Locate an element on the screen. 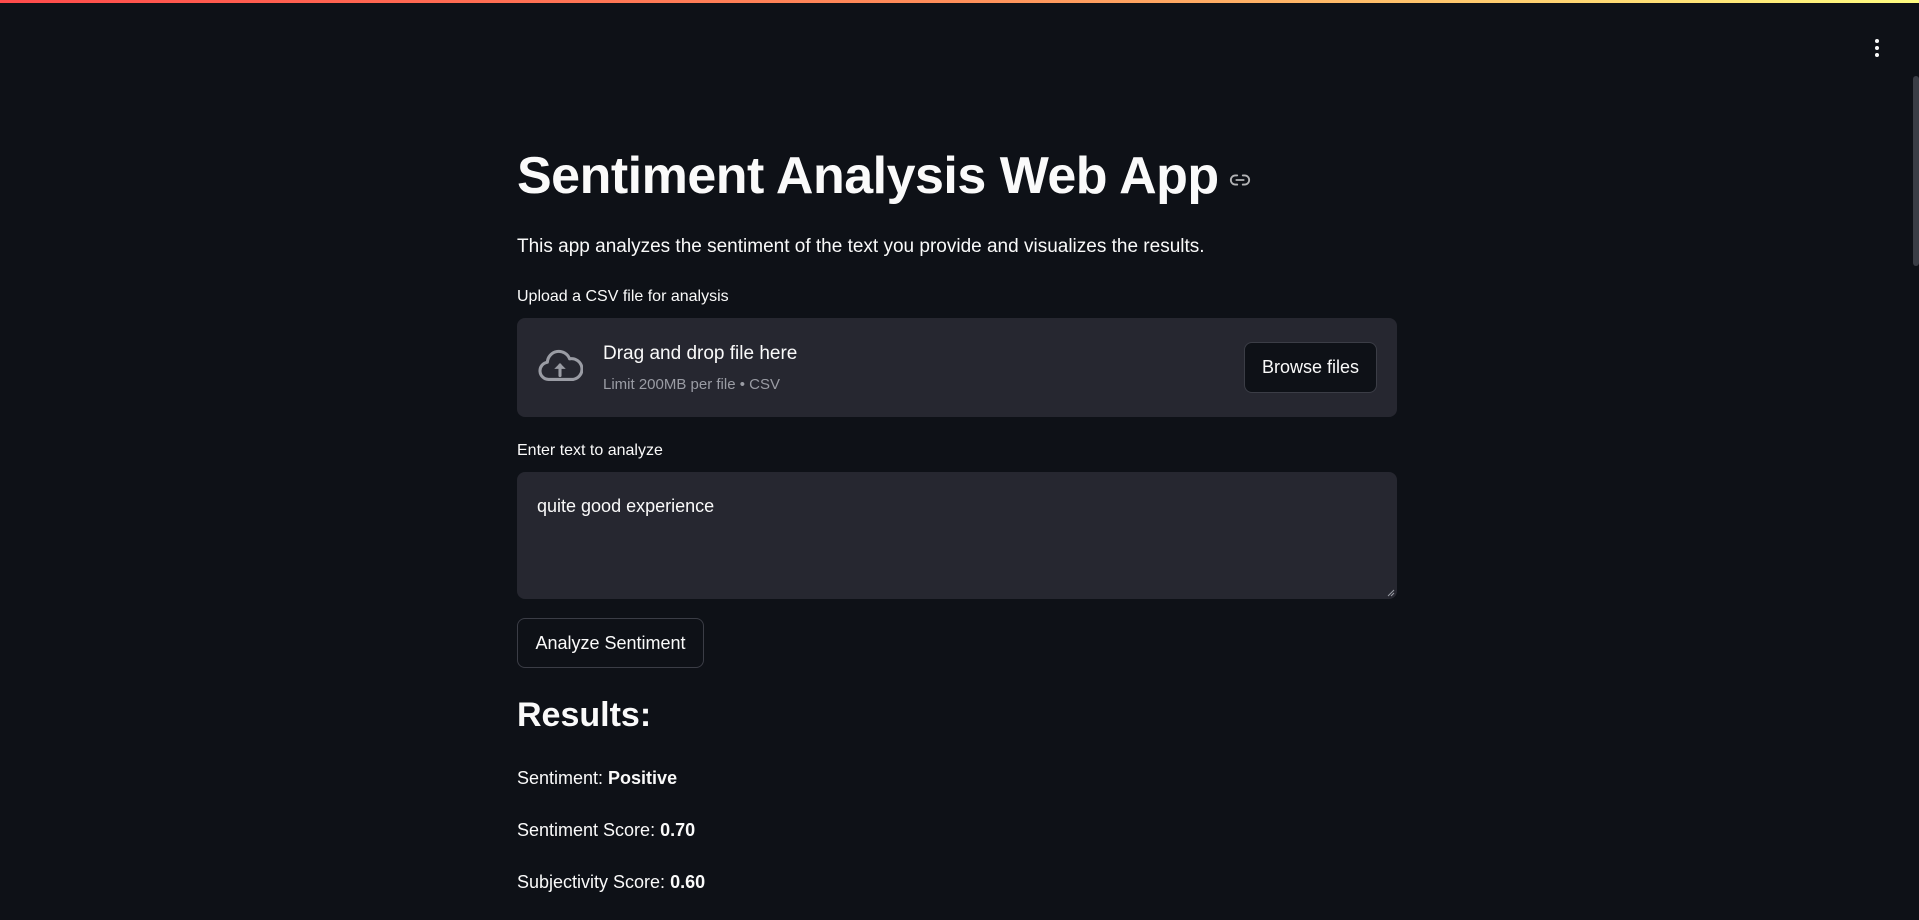 The image size is (1919, 920). link-icon is located at coordinates (1240, 180).